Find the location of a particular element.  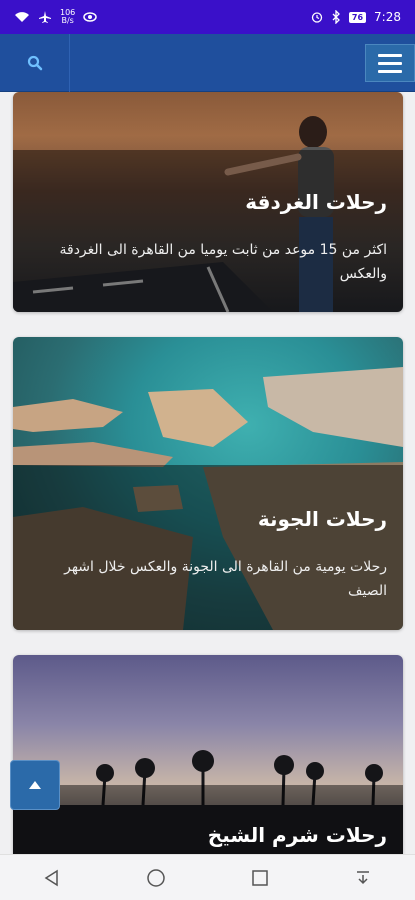

wifi-icon is located at coordinates (22, 17).